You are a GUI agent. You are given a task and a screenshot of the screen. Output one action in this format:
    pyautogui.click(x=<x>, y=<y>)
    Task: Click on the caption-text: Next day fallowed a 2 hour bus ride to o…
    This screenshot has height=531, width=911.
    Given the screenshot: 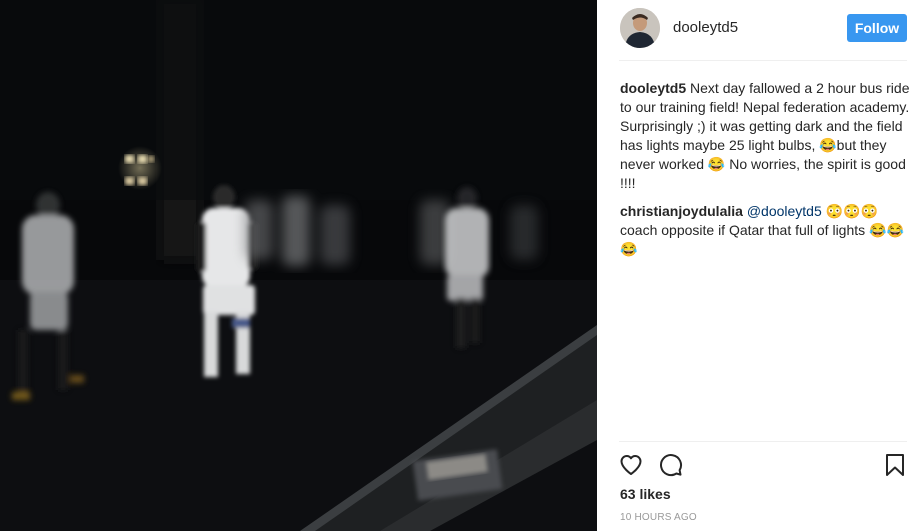 What is the action you would take?
    pyautogui.click(x=765, y=135)
    